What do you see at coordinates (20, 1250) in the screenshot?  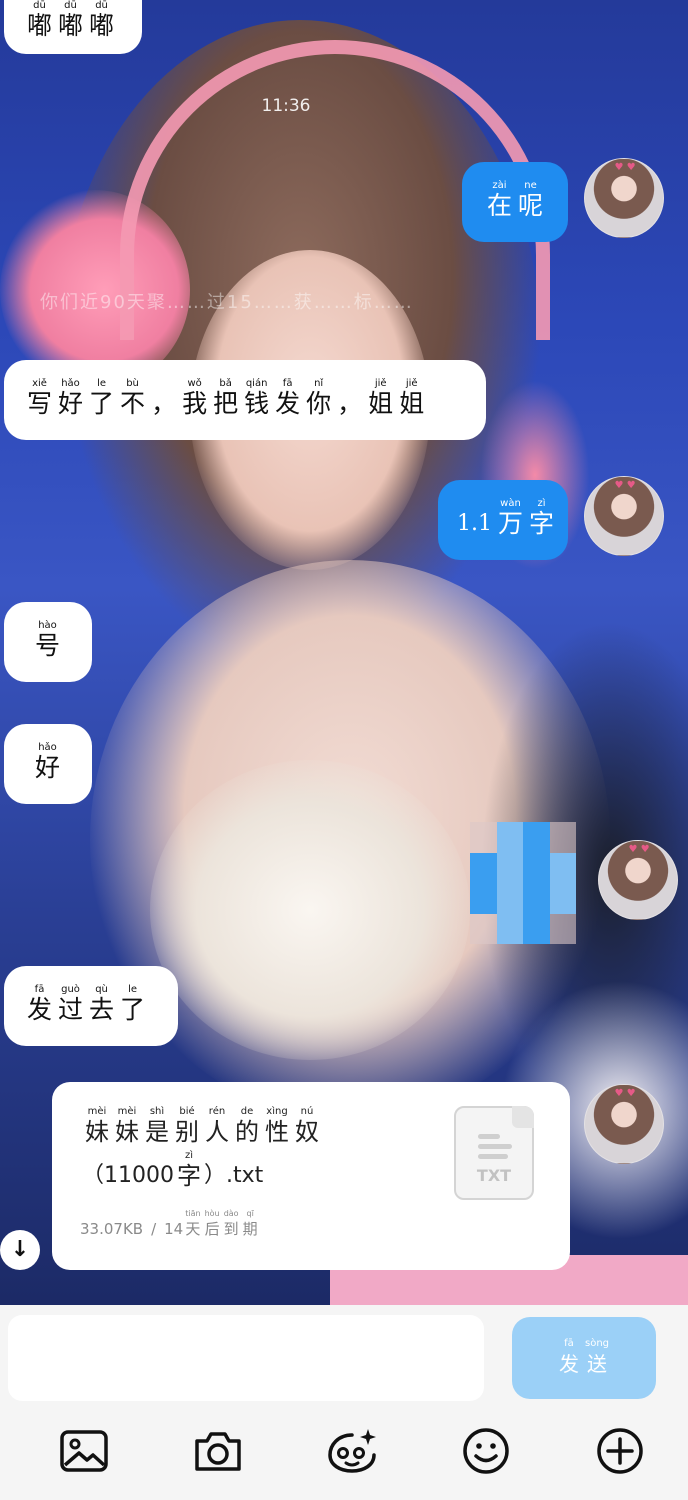 I see `scroll-to-bottom-button: ↓` at bounding box center [20, 1250].